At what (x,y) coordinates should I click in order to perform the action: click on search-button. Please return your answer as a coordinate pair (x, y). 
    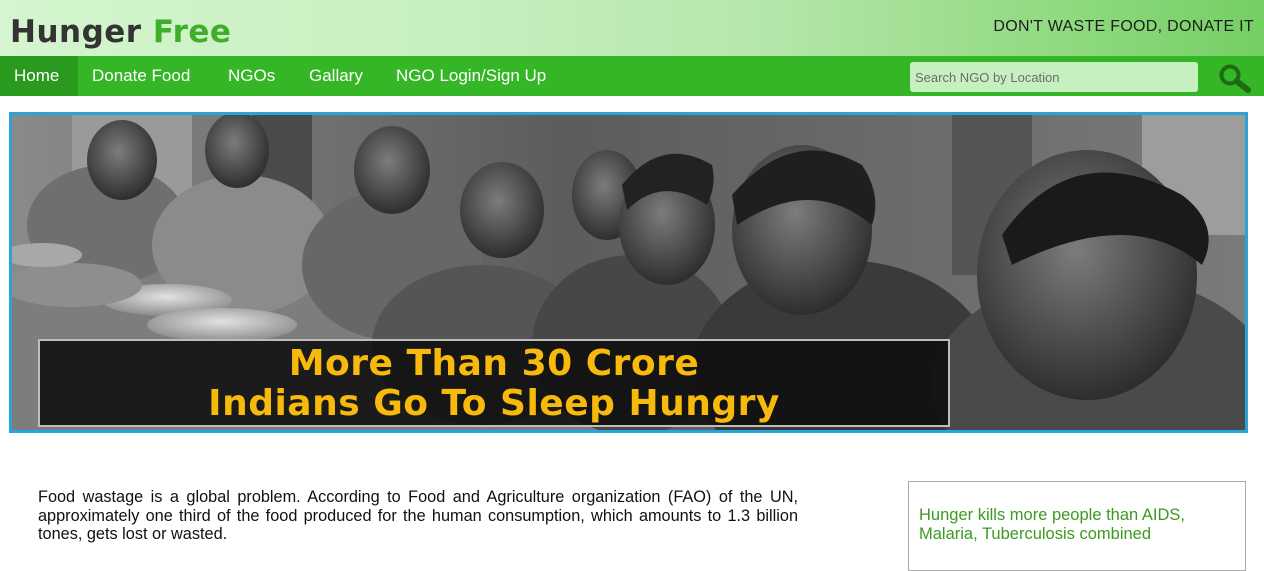
    Looking at the image, I should click on (1234, 78).